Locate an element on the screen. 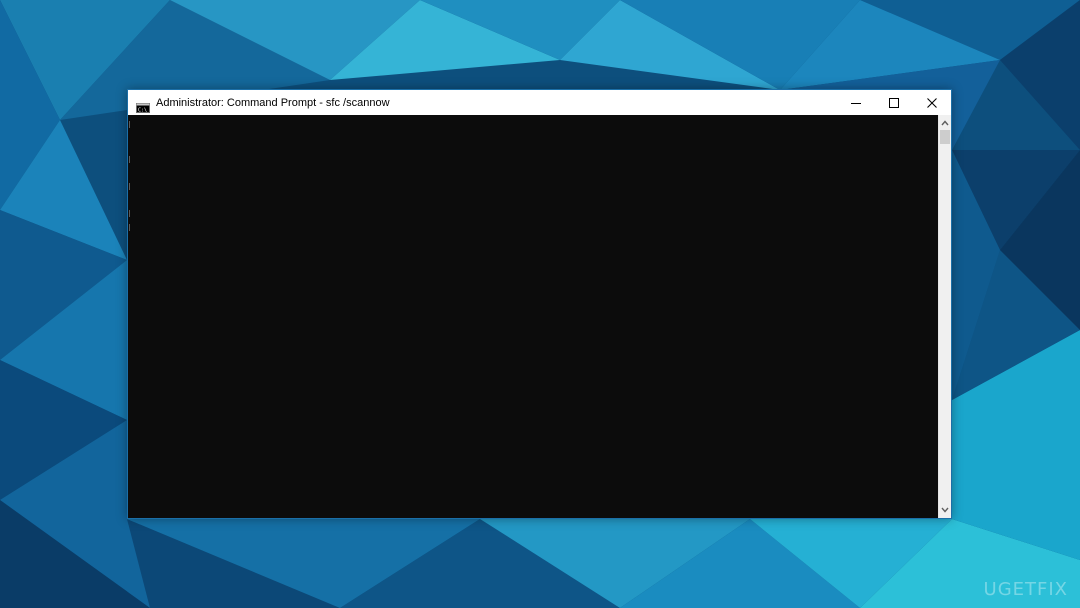 The image size is (1080, 608). minimize-button is located at coordinates (856, 102).